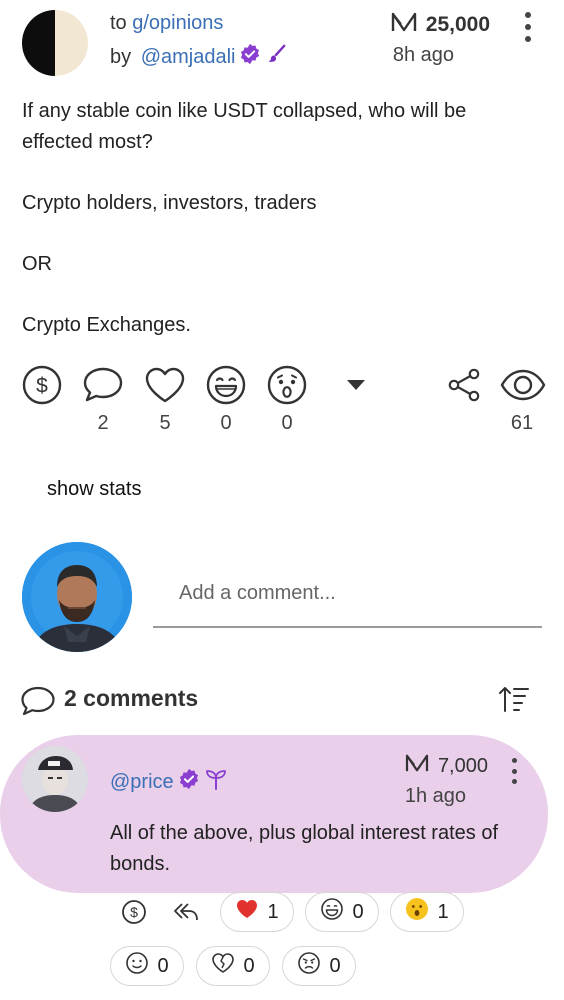  I want to click on caret-down-icon, so click(356, 385).